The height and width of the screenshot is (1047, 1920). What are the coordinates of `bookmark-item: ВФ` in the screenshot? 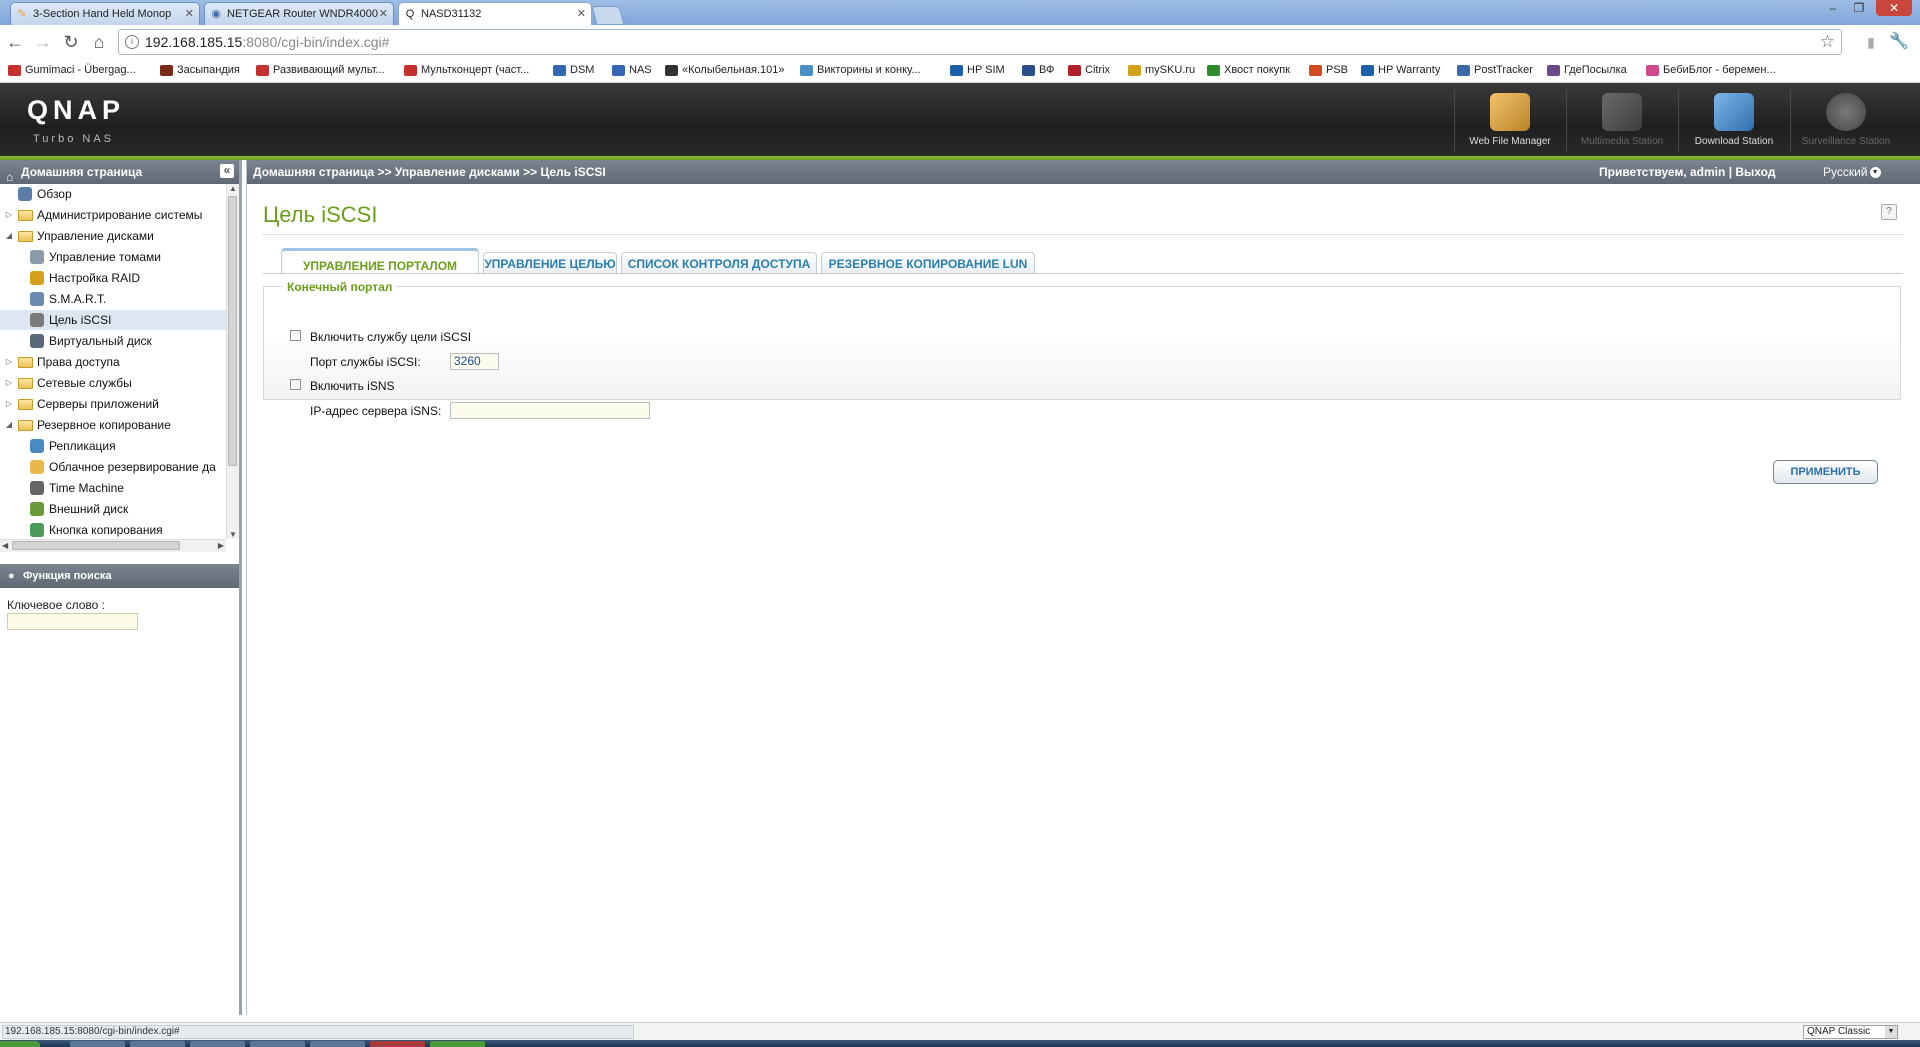 It's located at (1038, 70).